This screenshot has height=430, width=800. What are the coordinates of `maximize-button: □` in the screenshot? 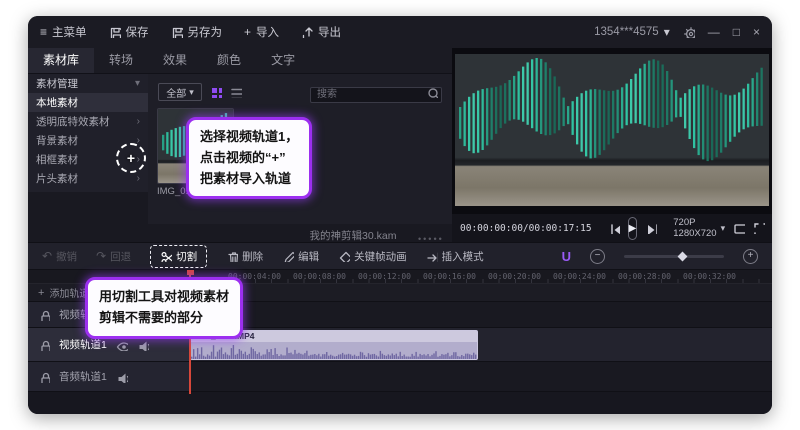 It's located at (736, 32).